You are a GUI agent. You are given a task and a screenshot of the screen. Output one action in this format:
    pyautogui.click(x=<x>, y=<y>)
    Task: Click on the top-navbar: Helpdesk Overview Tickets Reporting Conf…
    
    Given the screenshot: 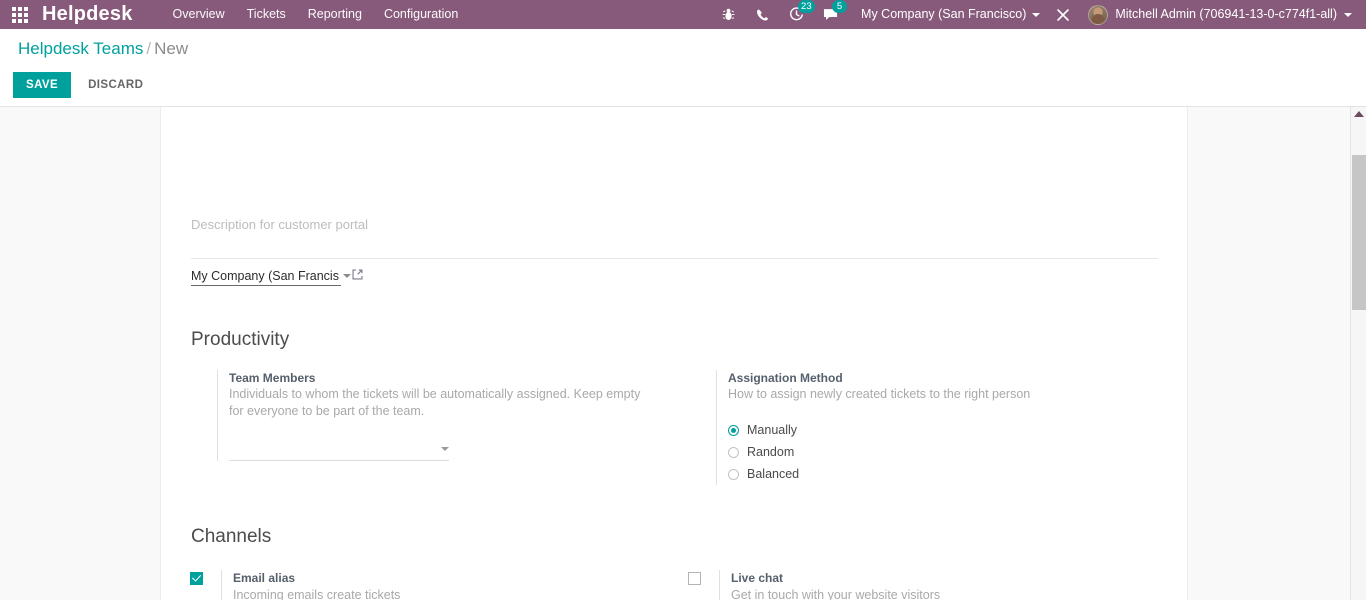 What is the action you would take?
    pyautogui.click(x=683, y=14)
    